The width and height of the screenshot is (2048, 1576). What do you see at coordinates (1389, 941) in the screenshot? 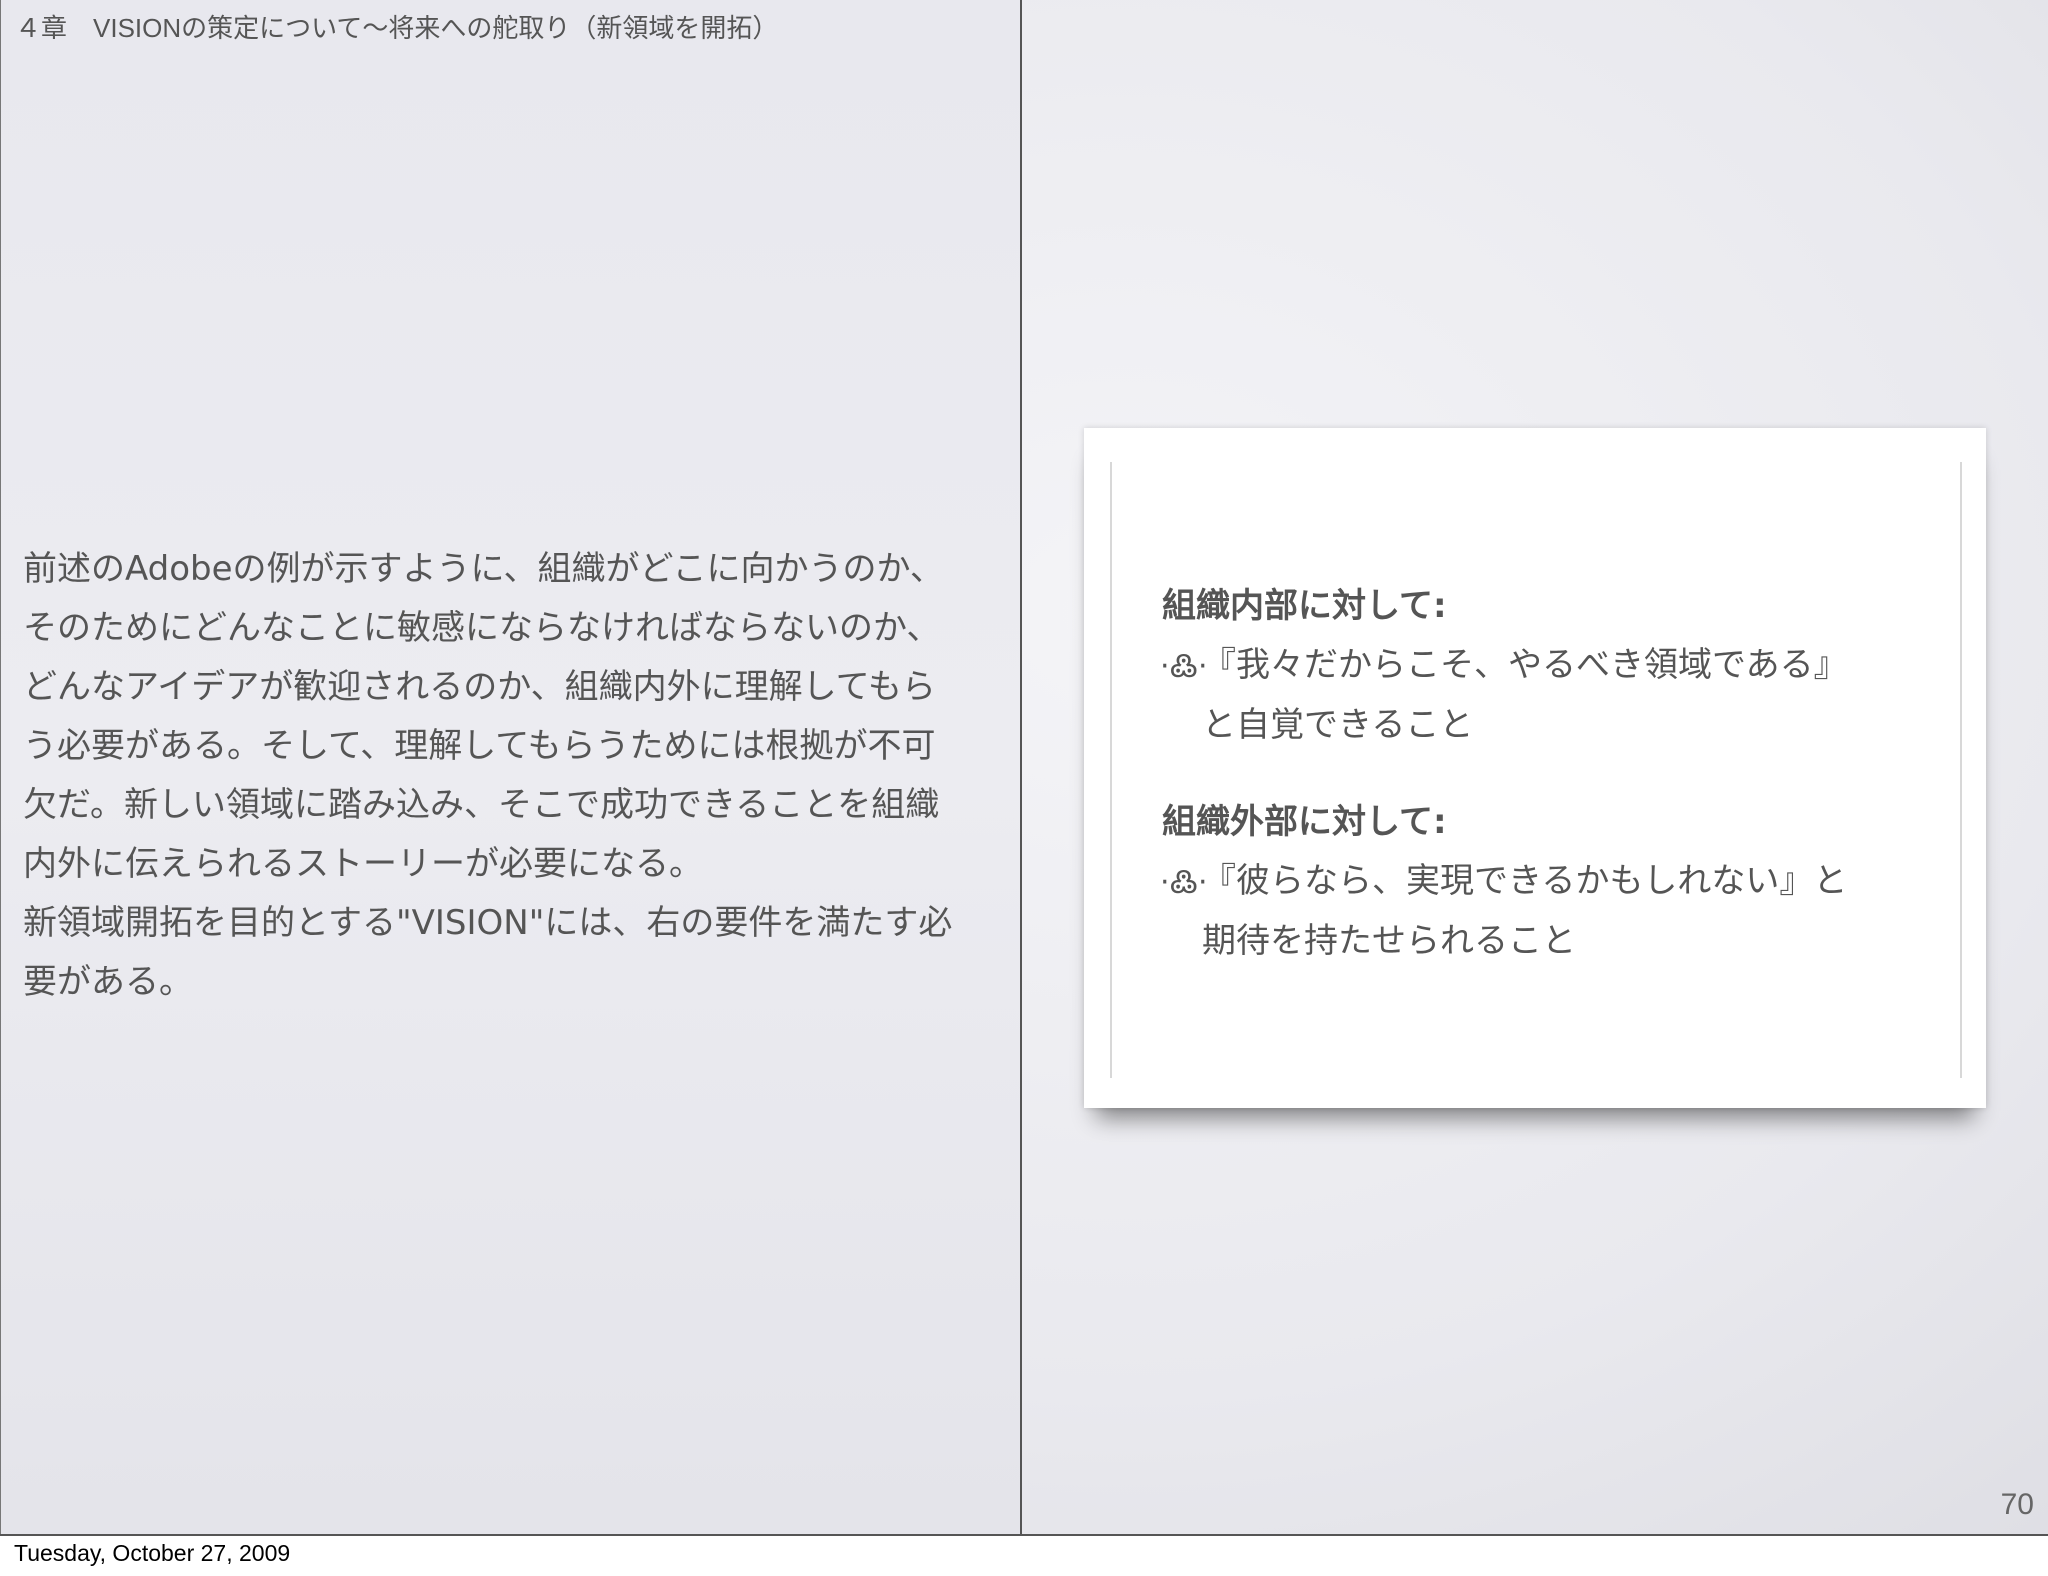
I see `external-bullet-line2: 期待を持たせられること` at bounding box center [1389, 941].